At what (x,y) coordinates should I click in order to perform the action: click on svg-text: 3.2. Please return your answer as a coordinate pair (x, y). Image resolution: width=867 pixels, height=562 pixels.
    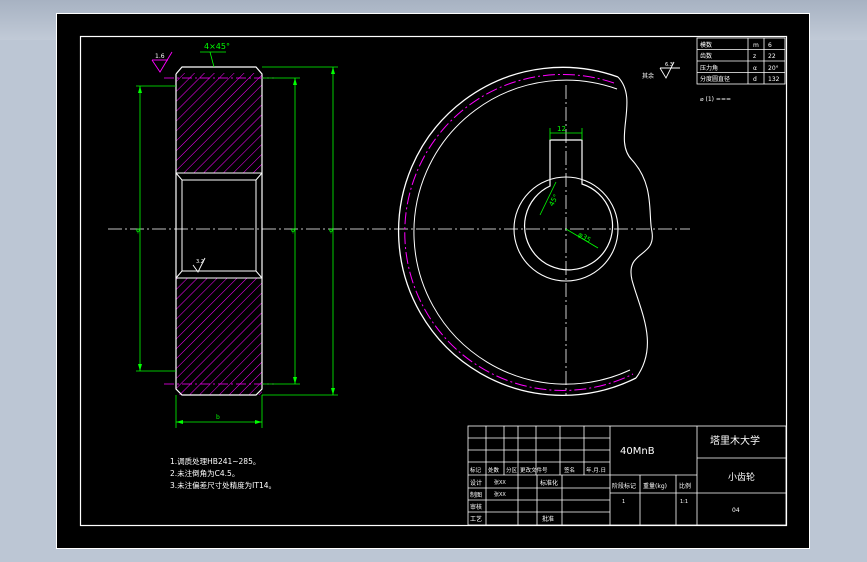
    Looking at the image, I should click on (200, 262).